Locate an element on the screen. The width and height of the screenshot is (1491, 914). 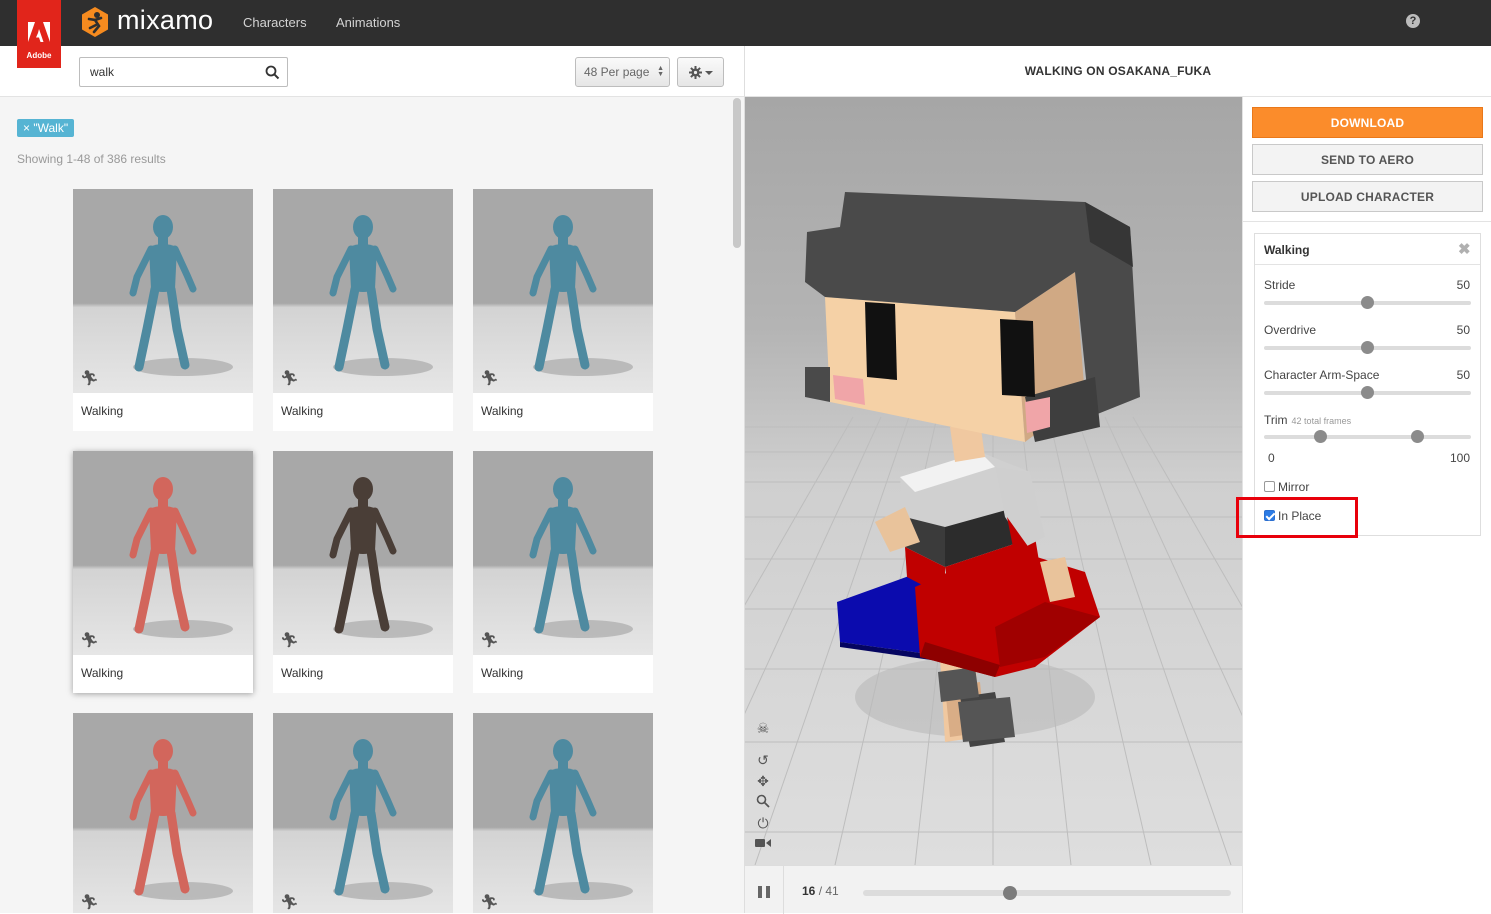
overdrive-label: Overdrive is located at coordinates (1290, 330).